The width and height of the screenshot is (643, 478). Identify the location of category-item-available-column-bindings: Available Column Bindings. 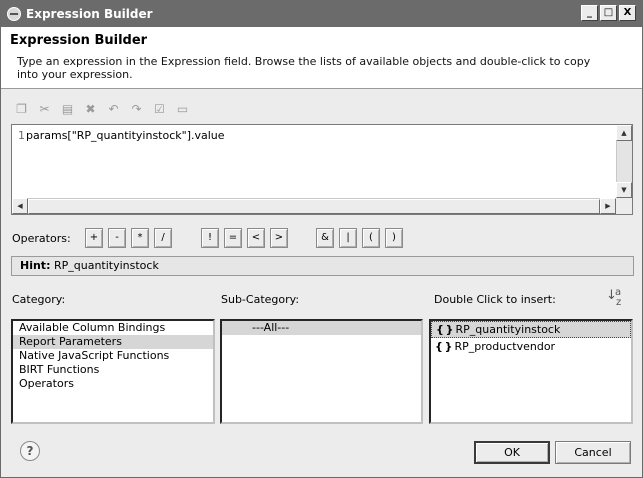
(113, 328).